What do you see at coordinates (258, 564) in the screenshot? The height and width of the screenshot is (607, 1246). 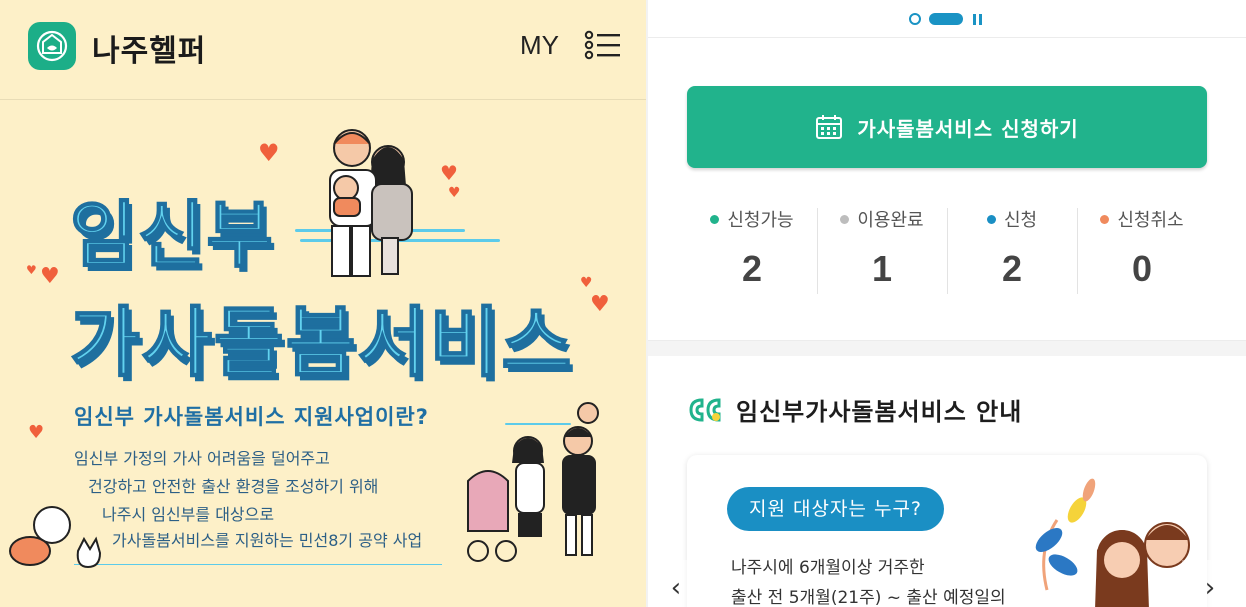 I see `description-rule` at bounding box center [258, 564].